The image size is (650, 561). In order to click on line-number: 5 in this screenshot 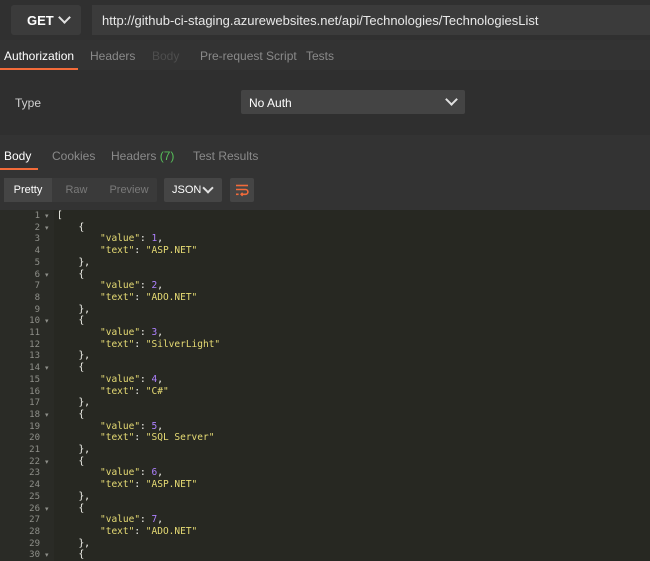, I will do `click(37, 262)`.